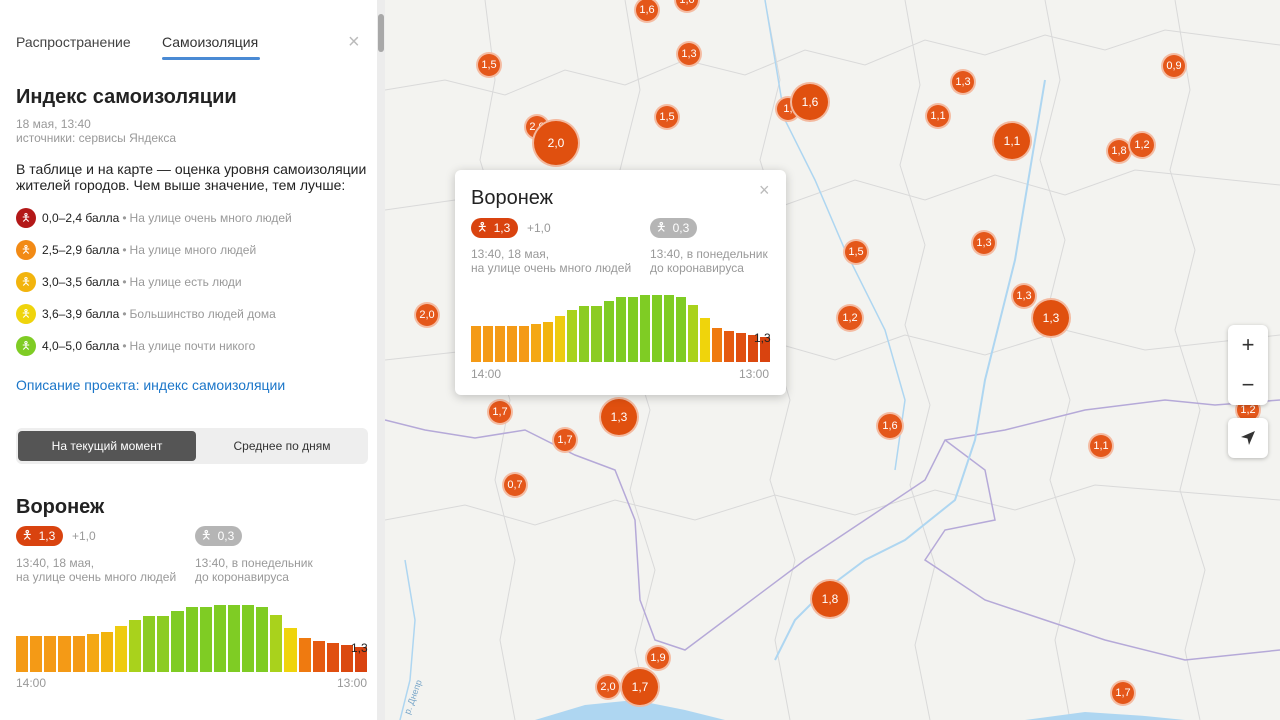  Describe the element at coordinates (210, 218) in the screenshot. I see `legend-note: На улице очень много людей` at that location.